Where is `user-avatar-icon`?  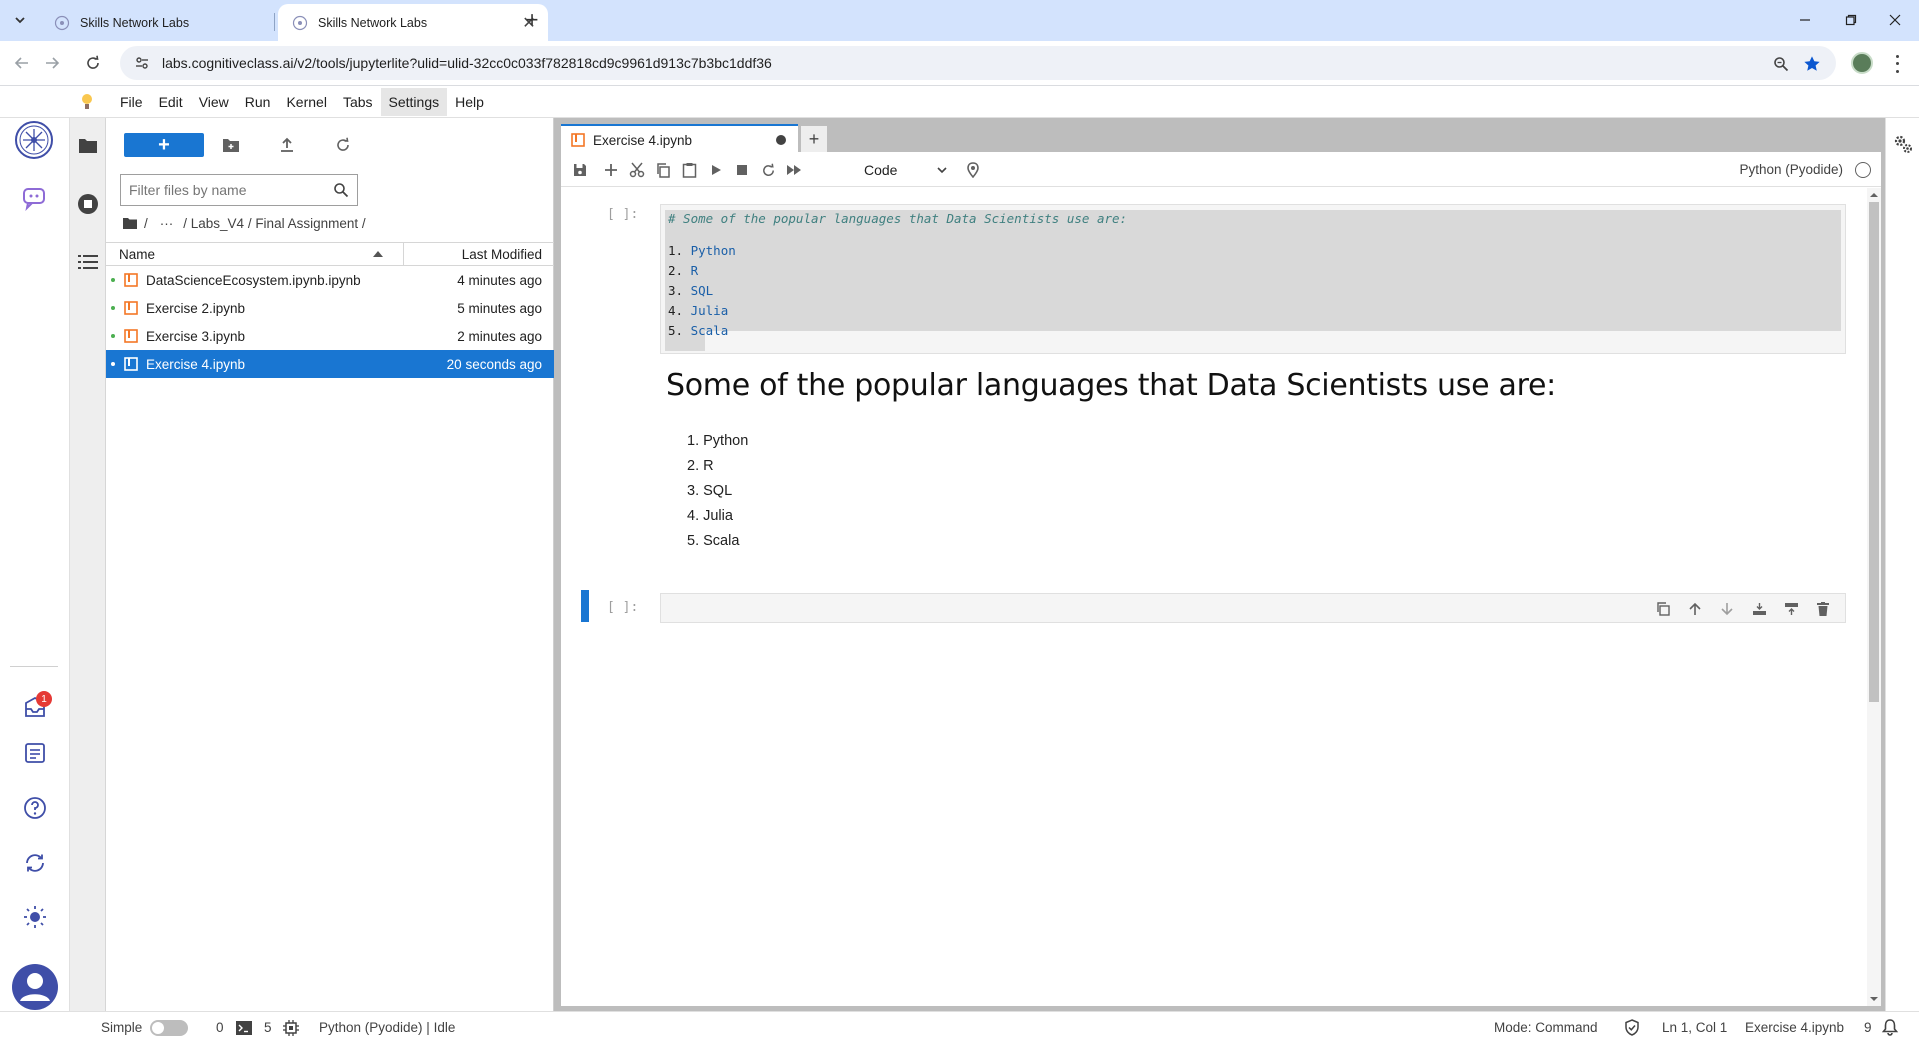 user-avatar-icon is located at coordinates (35, 987).